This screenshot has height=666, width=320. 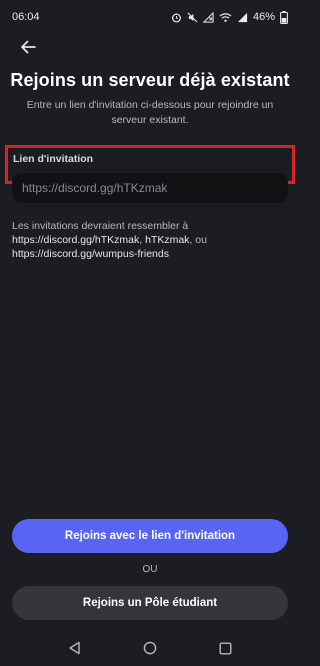 I want to click on back-button, so click(x=28, y=49).